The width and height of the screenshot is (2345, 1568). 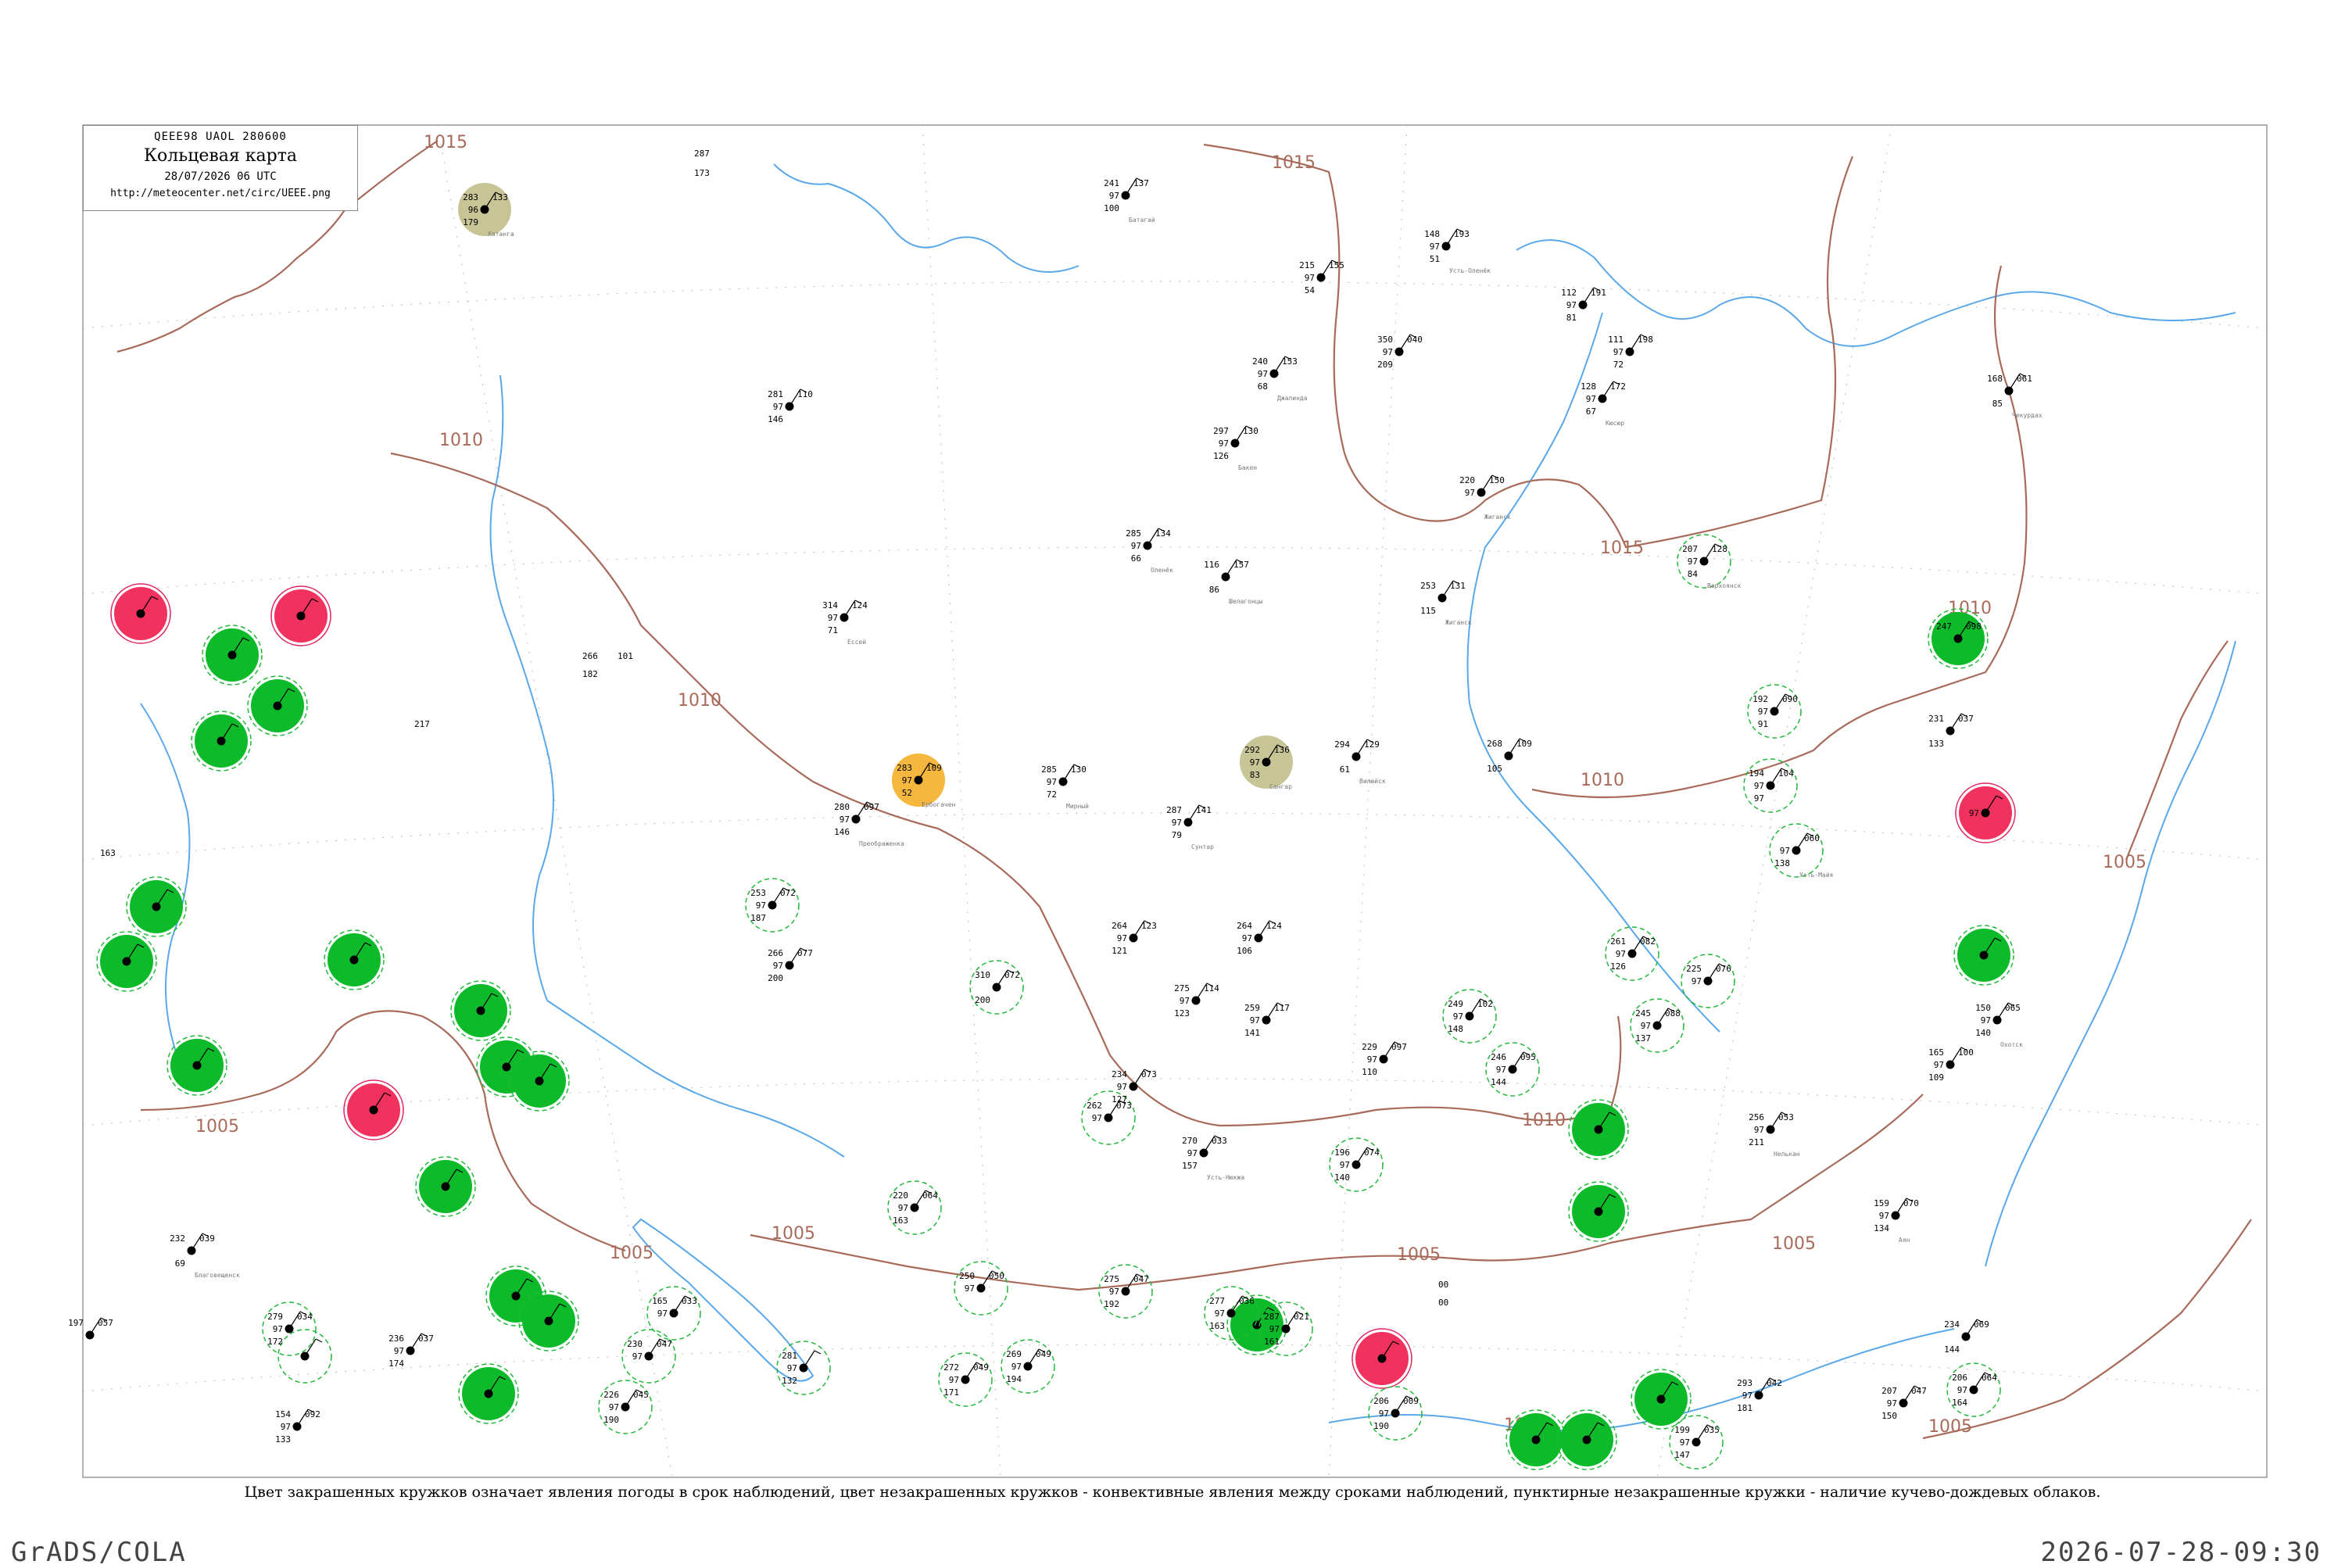 What do you see at coordinates (1936, 719) in the screenshot?
I see `station-temperature: 231` at bounding box center [1936, 719].